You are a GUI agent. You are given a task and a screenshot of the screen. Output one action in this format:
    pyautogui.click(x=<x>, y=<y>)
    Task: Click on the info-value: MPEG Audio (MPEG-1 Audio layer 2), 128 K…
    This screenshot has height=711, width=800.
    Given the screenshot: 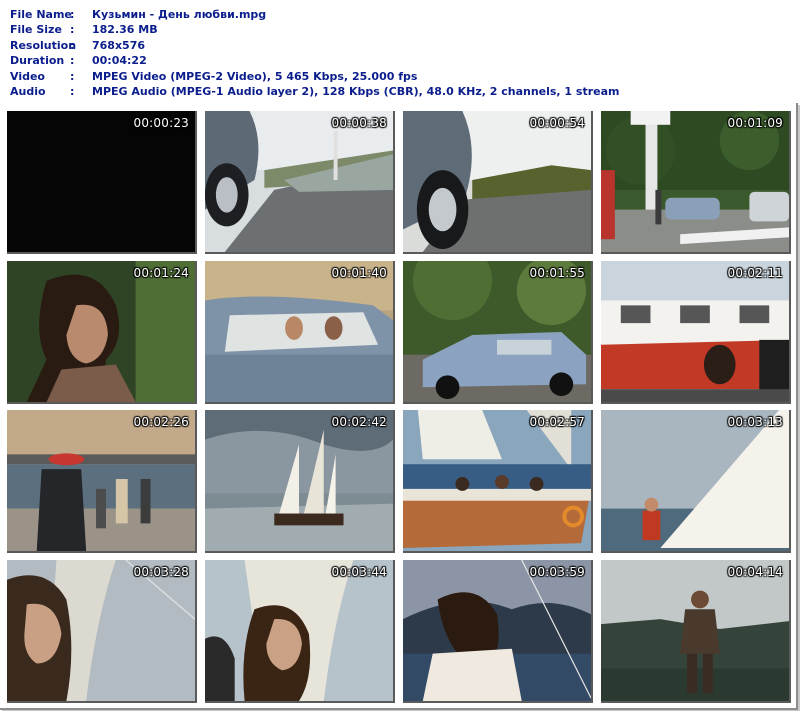 What is the action you would take?
    pyautogui.click(x=356, y=91)
    